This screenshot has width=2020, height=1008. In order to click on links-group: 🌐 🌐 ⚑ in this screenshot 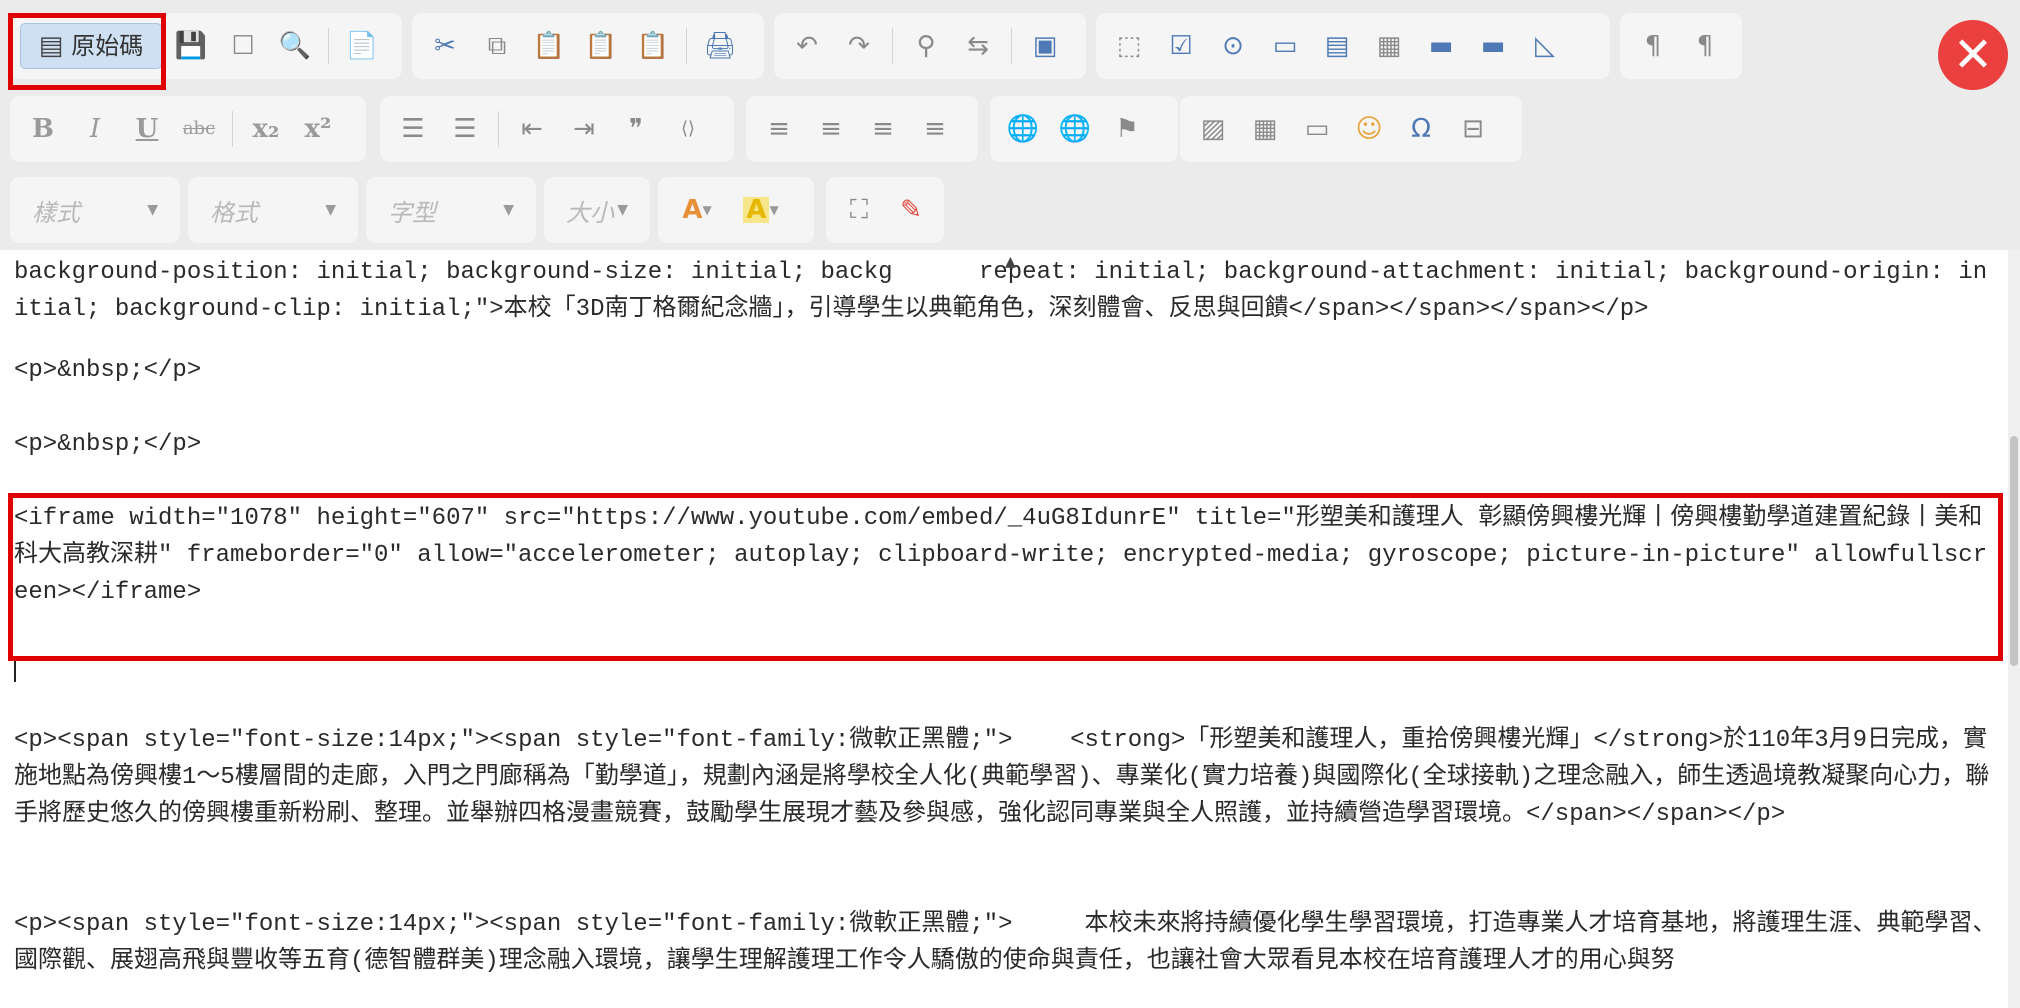, I will do `click(1084, 129)`.